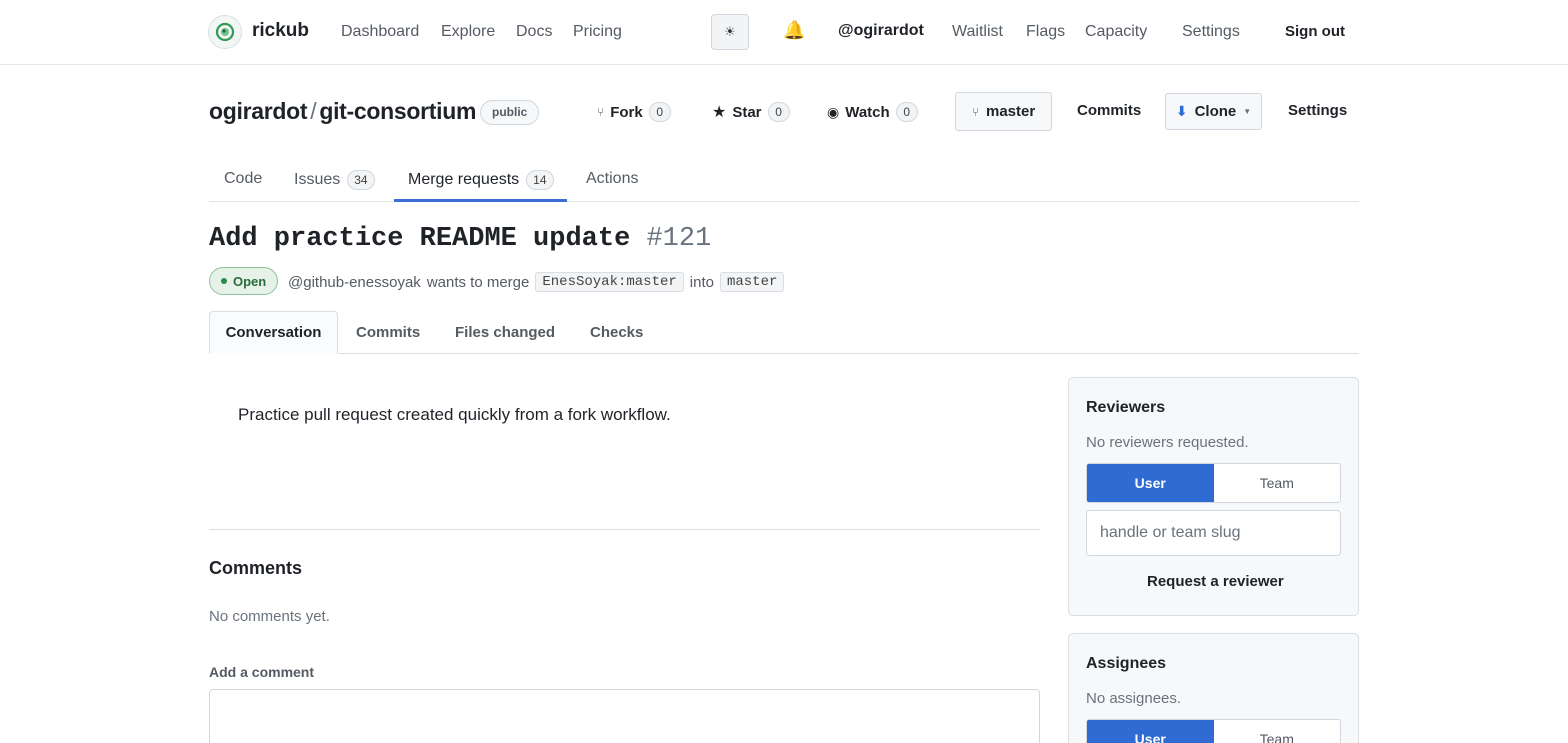  What do you see at coordinates (701, 282) in the screenshot?
I see `into-text: into` at bounding box center [701, 282].